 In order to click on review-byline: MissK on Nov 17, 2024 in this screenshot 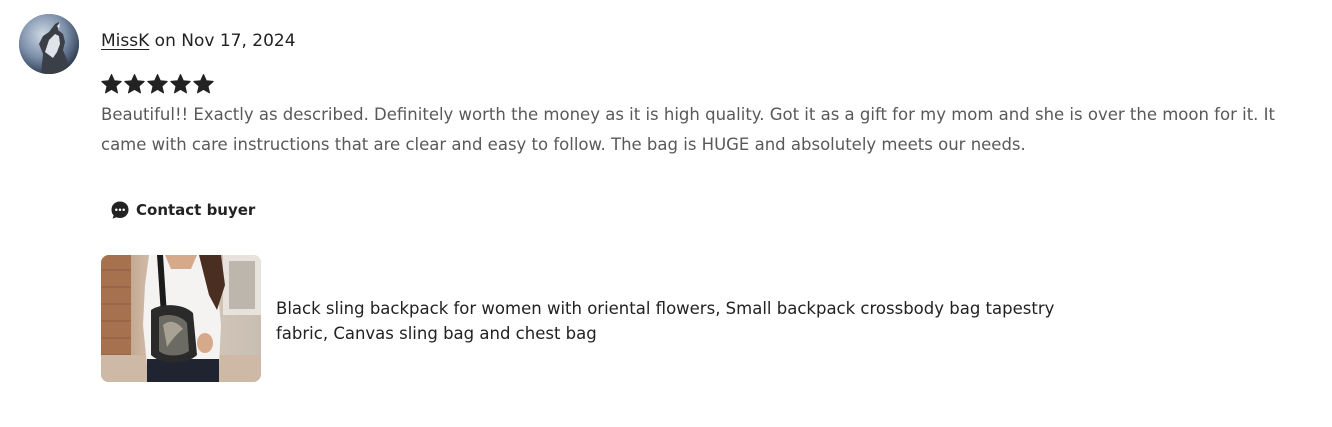, I will do `click(198, 41)`.